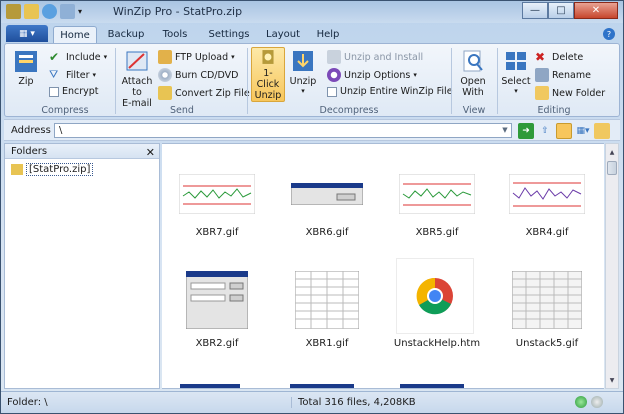 Image resolution: width=624 pixels, height=414 pixels. Describe the element at coordinates (609, 34) in the screenshot. I see `help-icon: ?` at that location.